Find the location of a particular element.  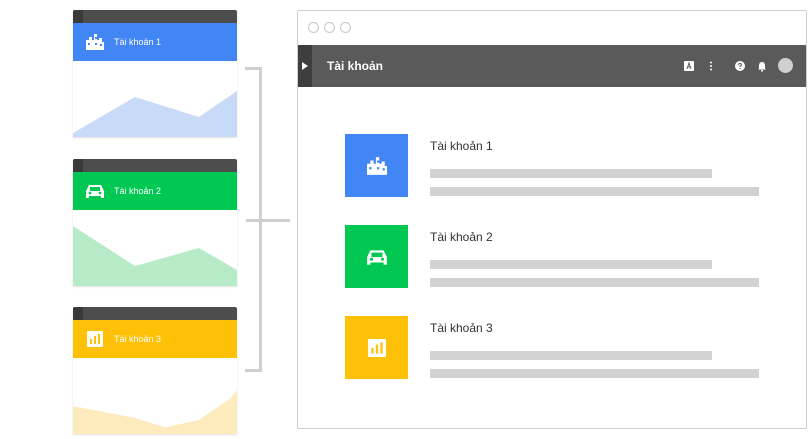

account-row-2: Tài khoản 2 is located at coordinates (555, 256).